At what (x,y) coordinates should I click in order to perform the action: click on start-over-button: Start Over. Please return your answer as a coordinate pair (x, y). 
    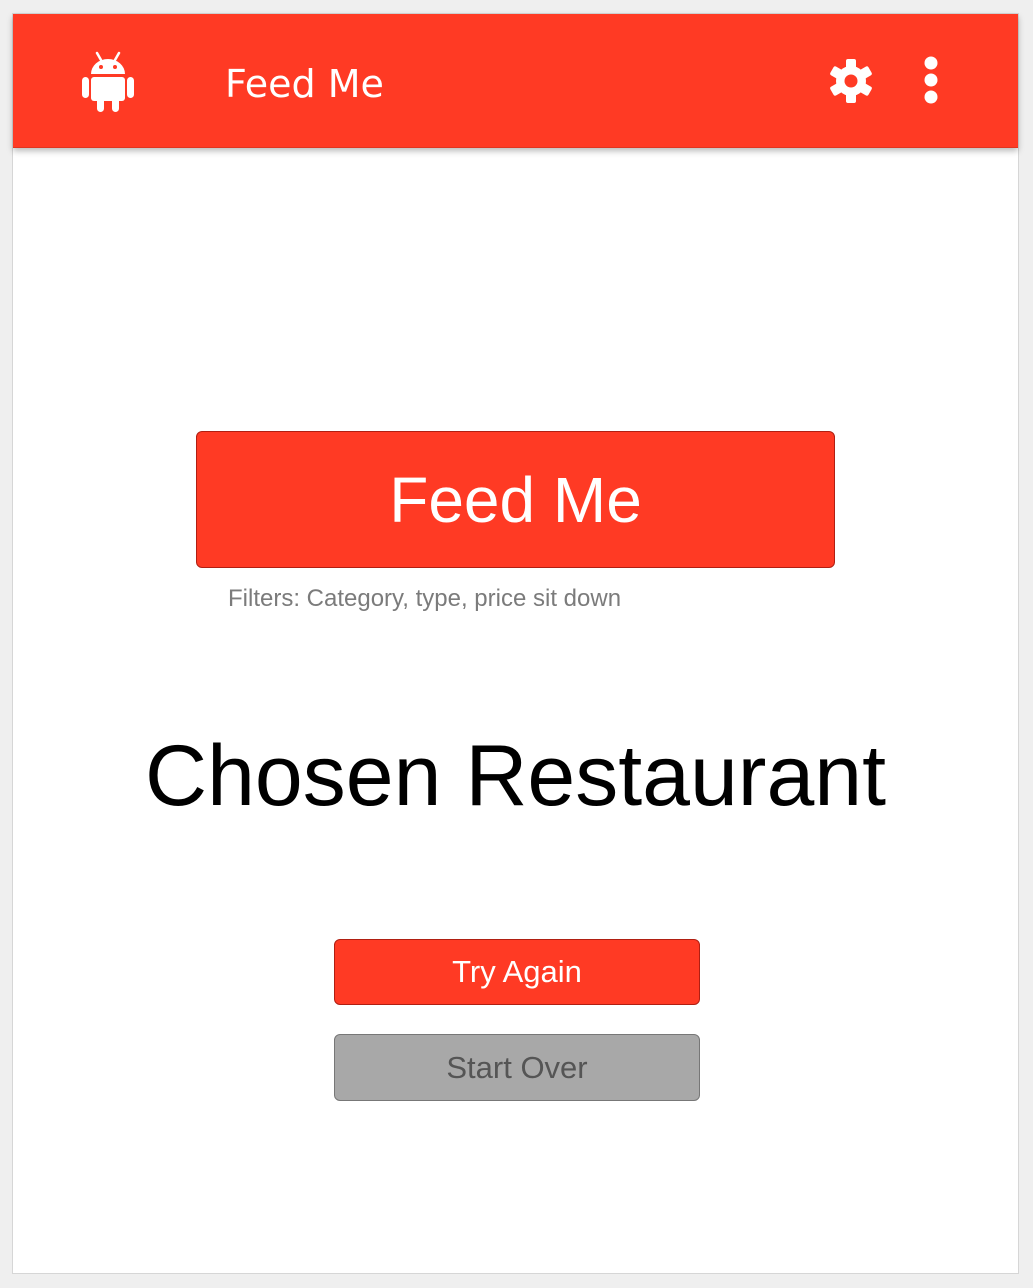
    Looking at the image, I should click on (517, 1067).